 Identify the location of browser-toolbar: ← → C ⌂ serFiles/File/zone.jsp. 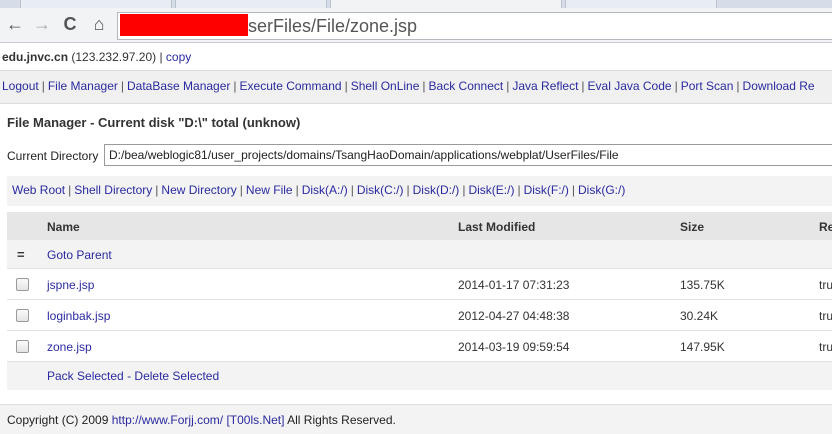
(416, 25).